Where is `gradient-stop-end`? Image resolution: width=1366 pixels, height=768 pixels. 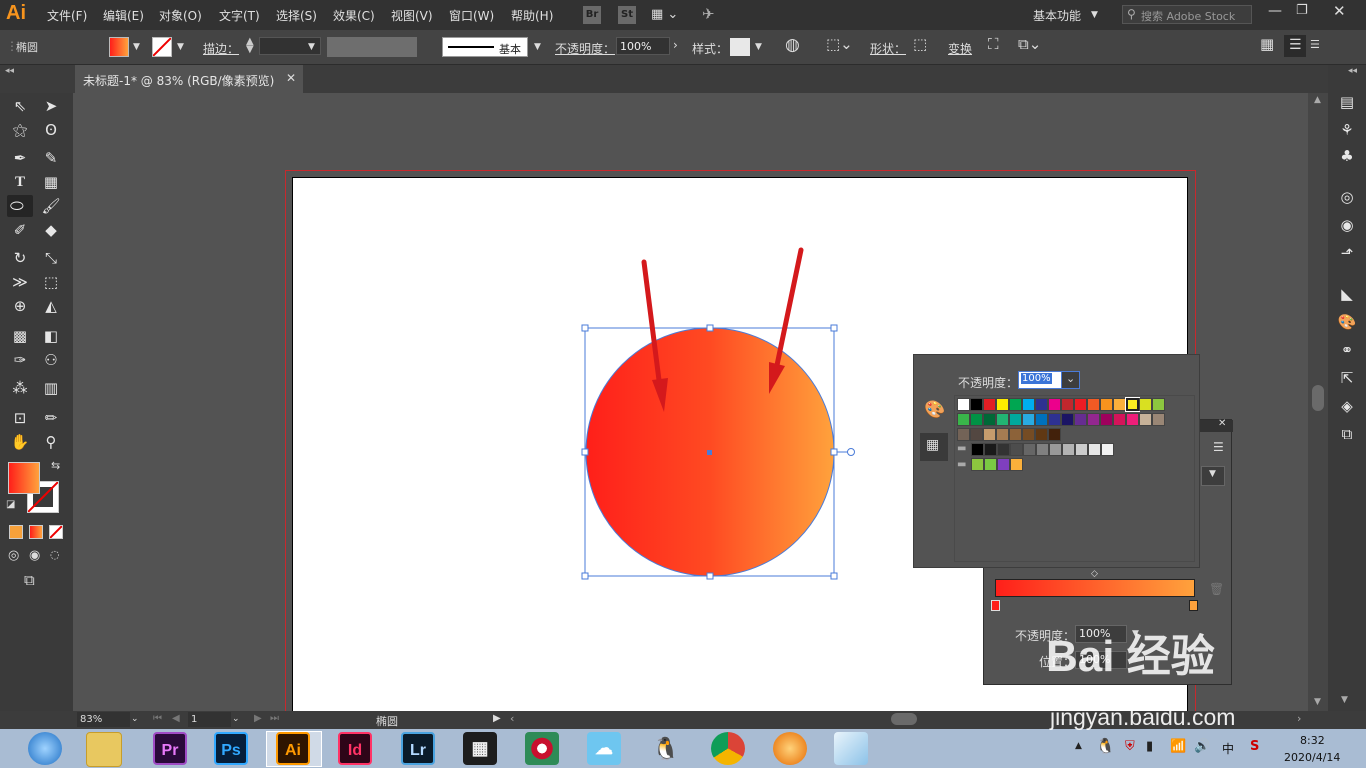 gradient-stop-end is located at coordinates (1193, 605).